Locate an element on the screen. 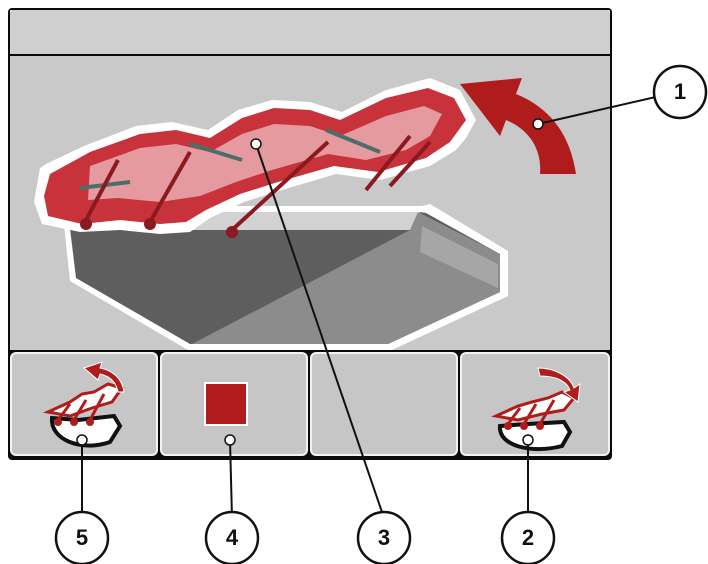  softkey-stop is located at coordinates (234, 404).